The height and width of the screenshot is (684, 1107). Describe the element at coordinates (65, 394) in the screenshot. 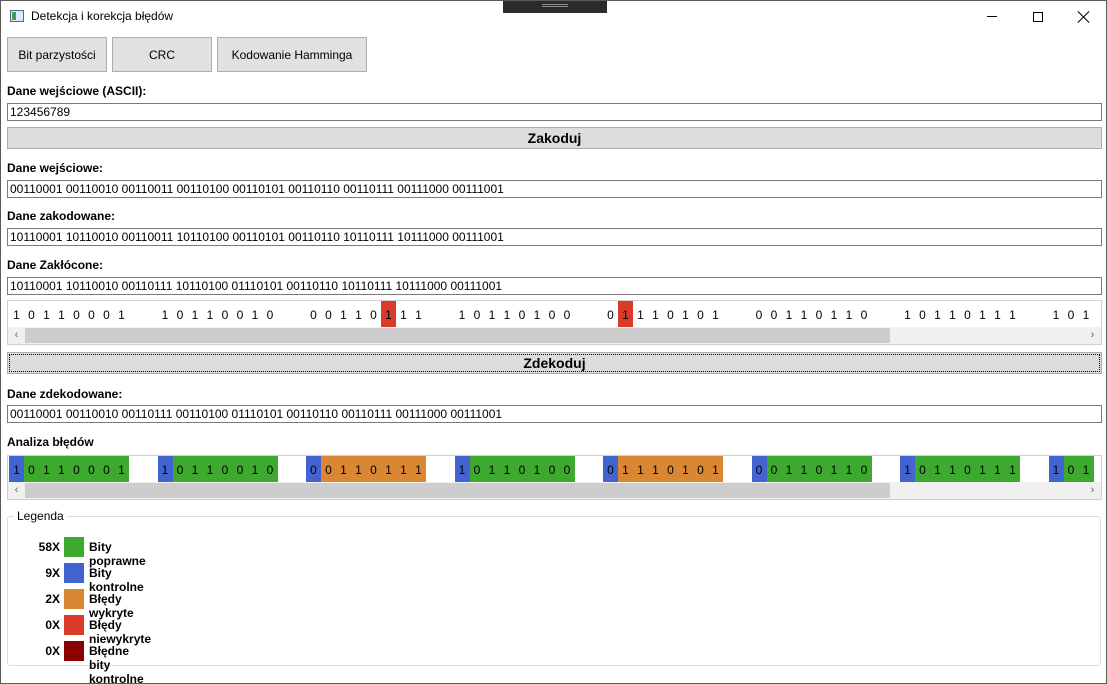

I see `decoded-label: Dane zdekodowane:` at that location.